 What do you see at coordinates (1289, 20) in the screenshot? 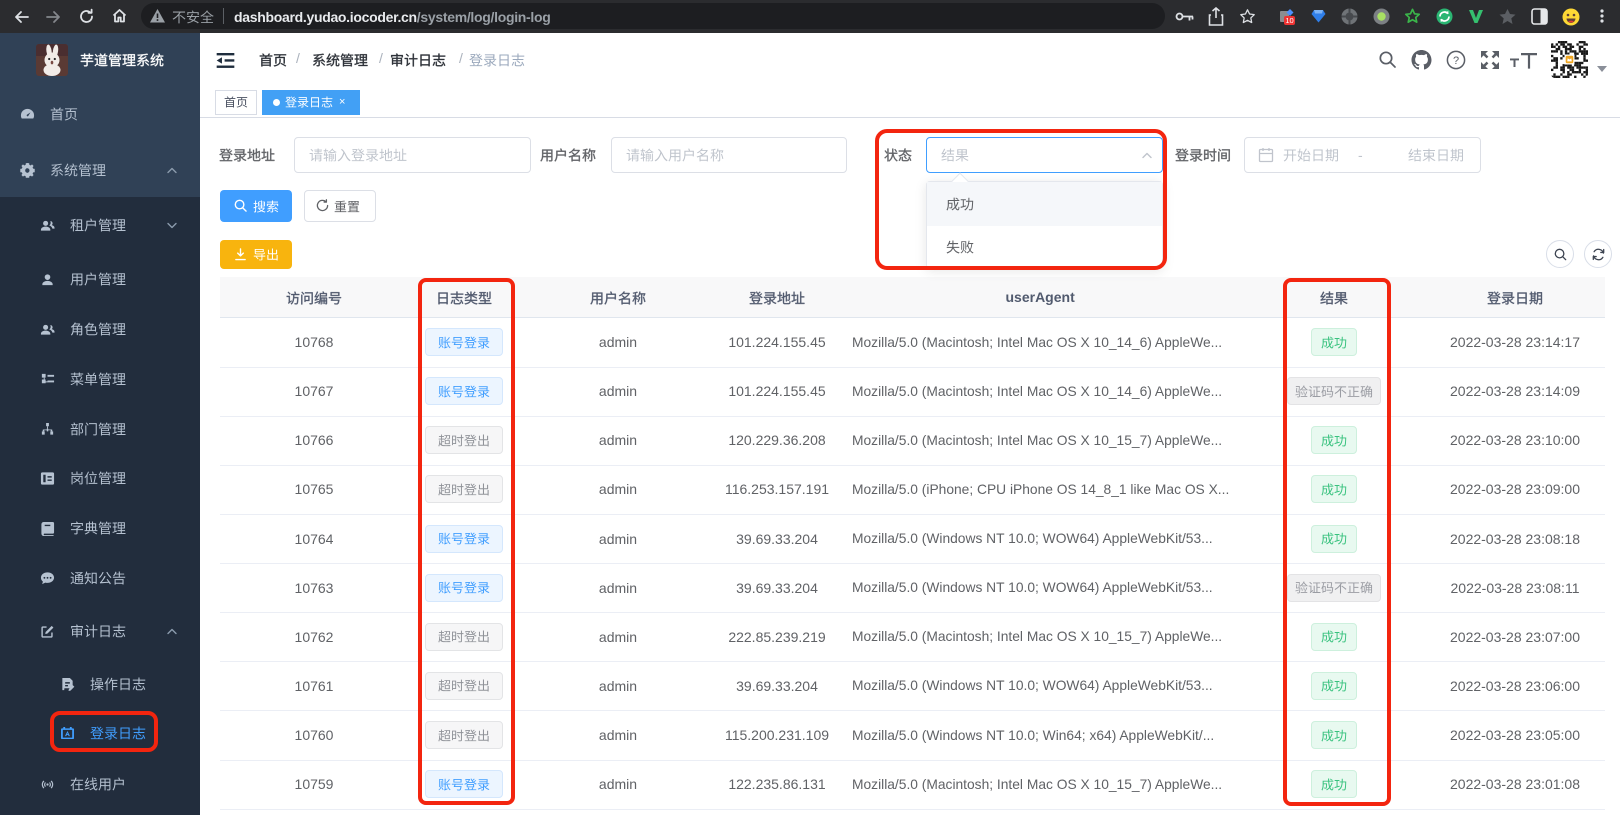
I see `svg-text: 10` at bounding box center [1289, 20].